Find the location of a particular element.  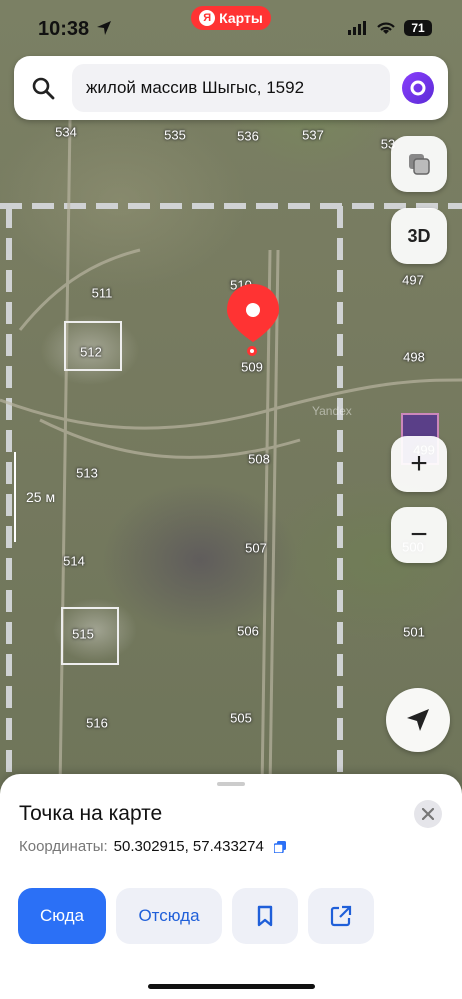

share-button is located at coordinates (341, 916).